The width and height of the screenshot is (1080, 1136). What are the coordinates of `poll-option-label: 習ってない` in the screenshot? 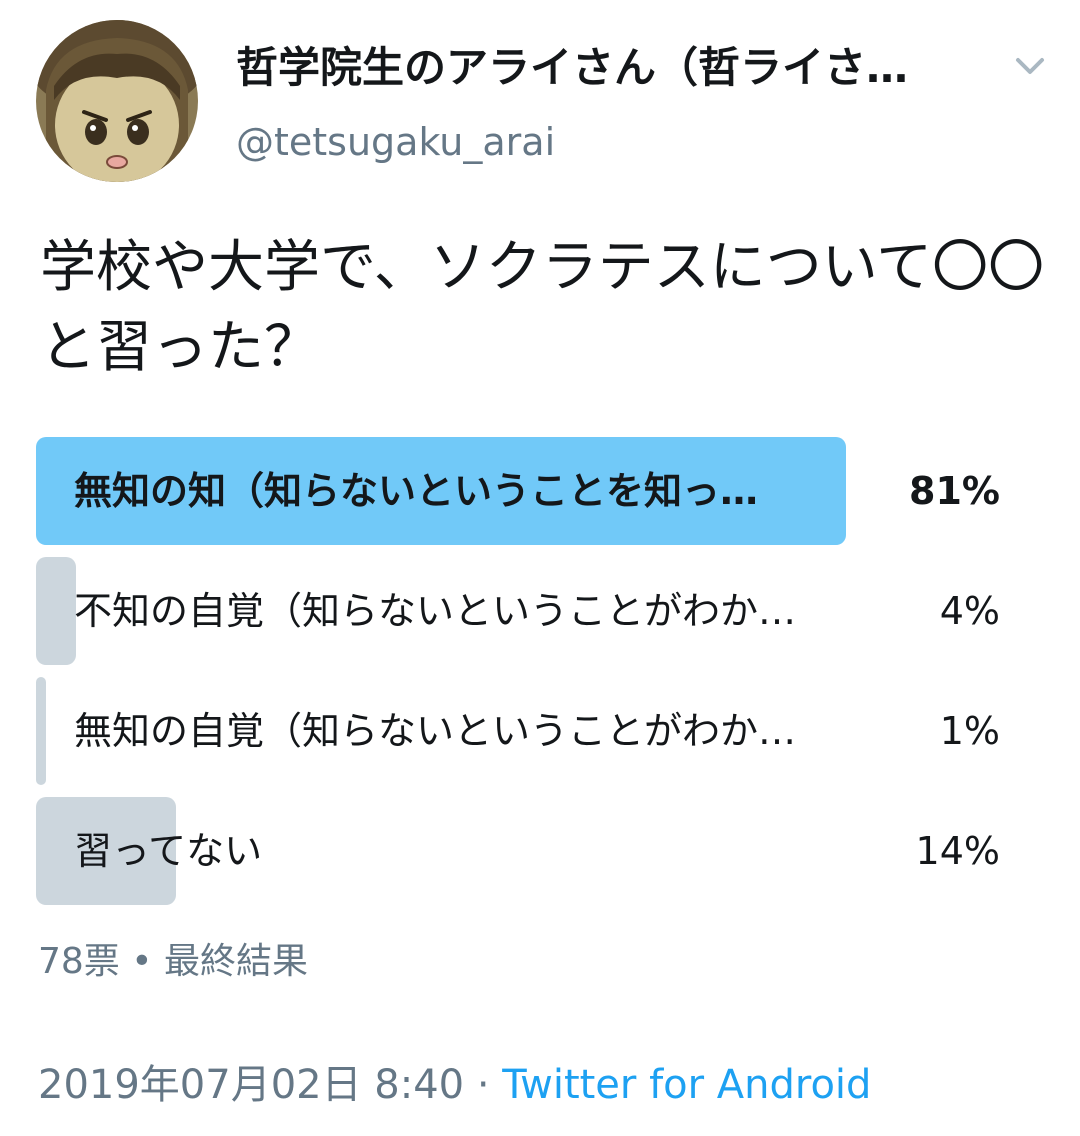 It's located at (168, 851).